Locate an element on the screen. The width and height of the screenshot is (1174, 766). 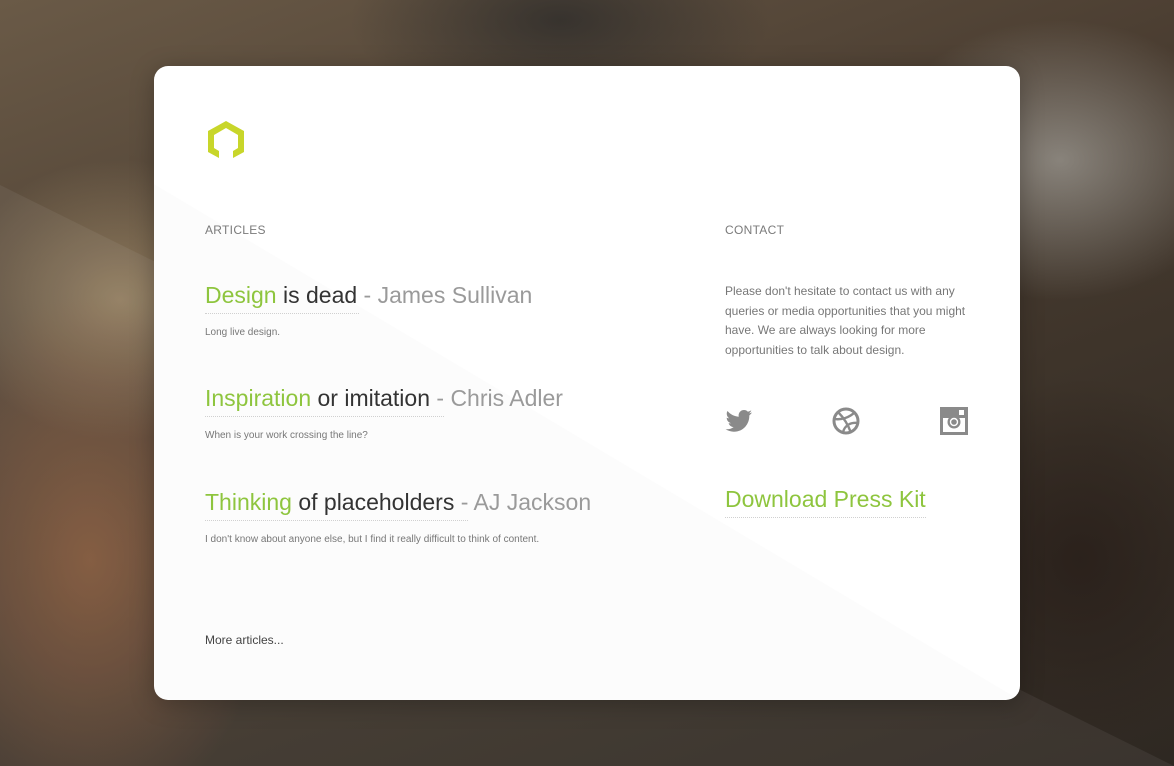
twitter-icon is located at coordinates (739, 421).